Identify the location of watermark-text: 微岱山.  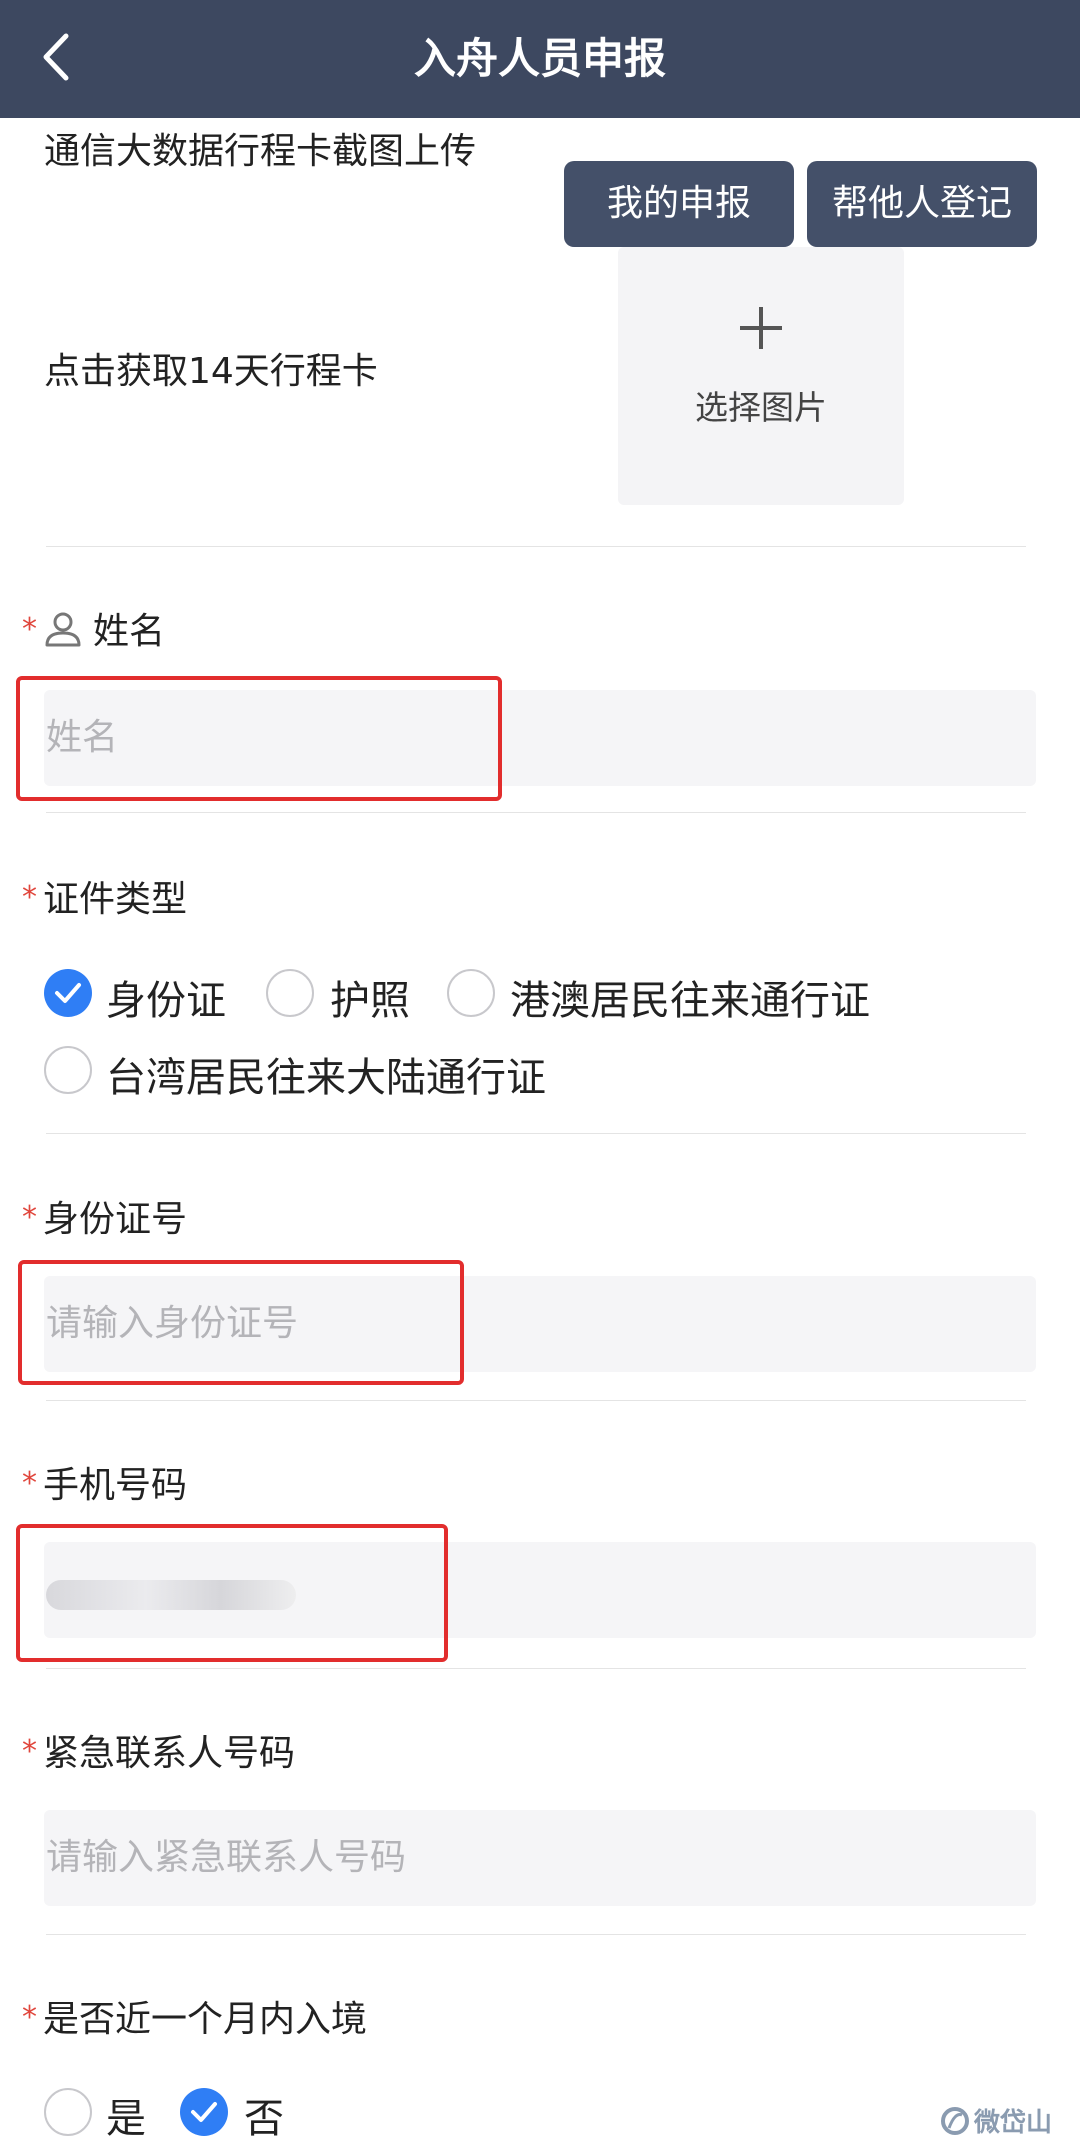
(1013, 2123).